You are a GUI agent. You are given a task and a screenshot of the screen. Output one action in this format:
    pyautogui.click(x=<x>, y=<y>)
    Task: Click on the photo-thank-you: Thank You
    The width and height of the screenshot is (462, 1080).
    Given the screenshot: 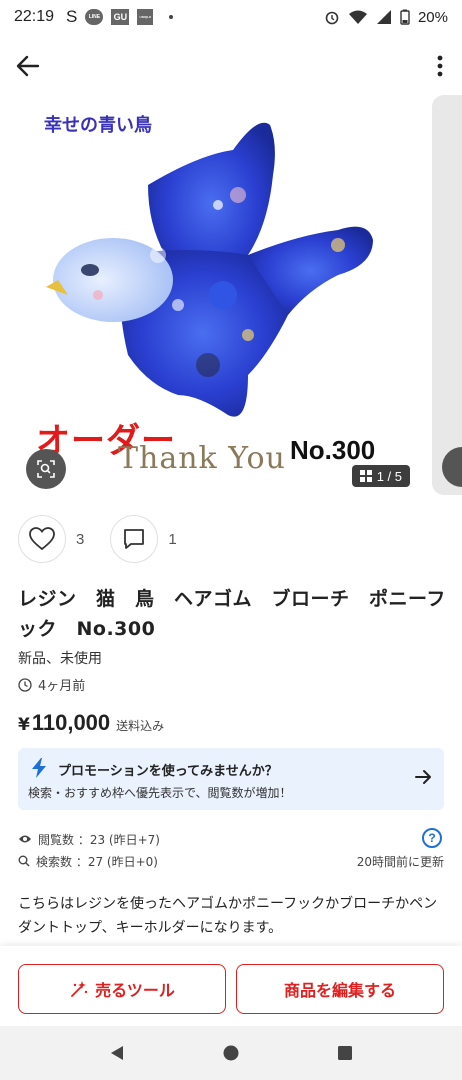 What is the action you would take?
    pyautogui.click(x=202, y=458)
    